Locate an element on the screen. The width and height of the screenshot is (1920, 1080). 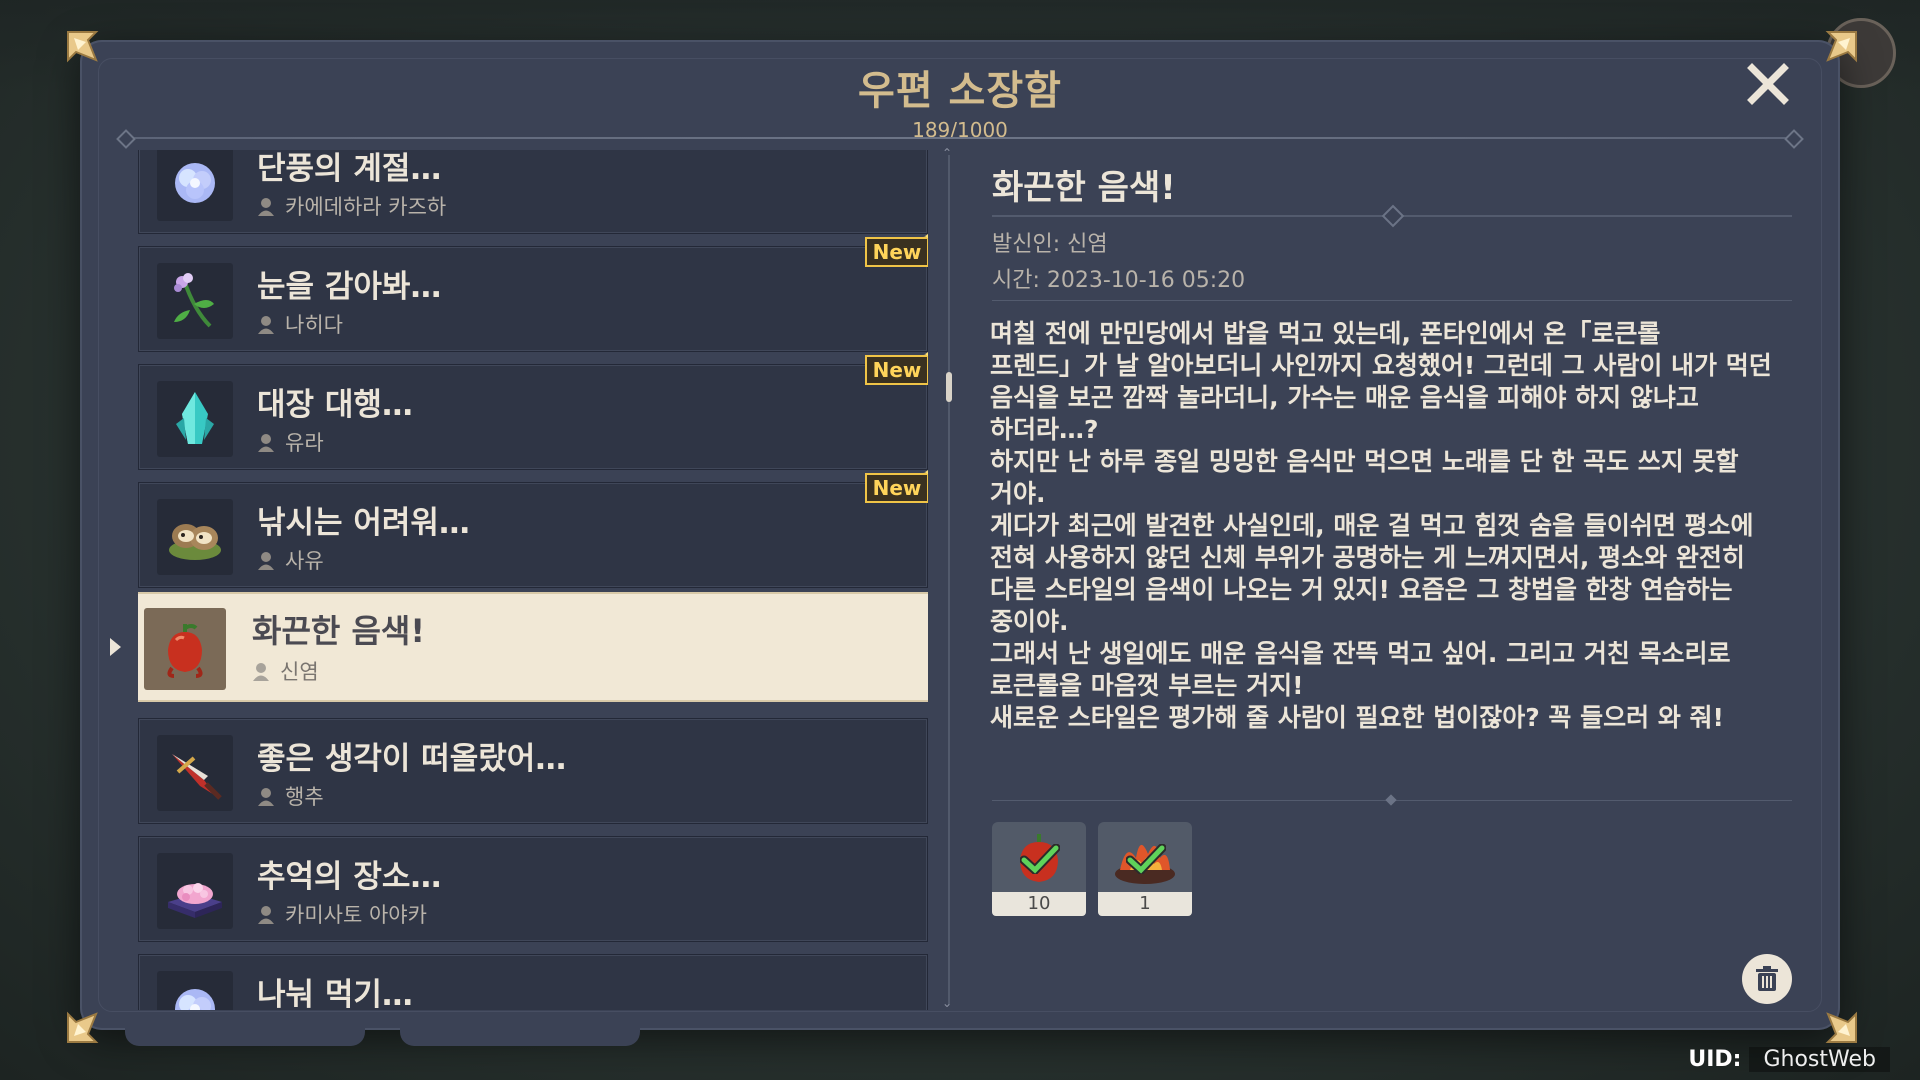
attachment-divider is located at coordinates (1392, 800).